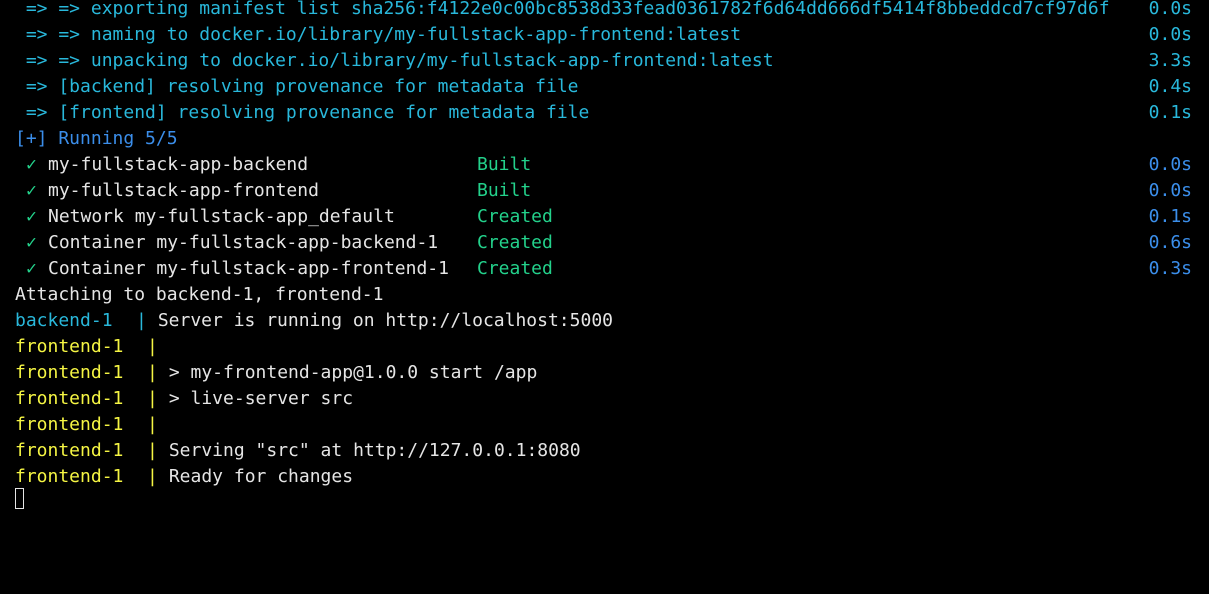 Image resolution: width=1209 pixels, height=594 pixels. Describe the element at coordinates (178, 164) in the screenshot. I see `service-name: my-fullstack-app-backend` at that location.